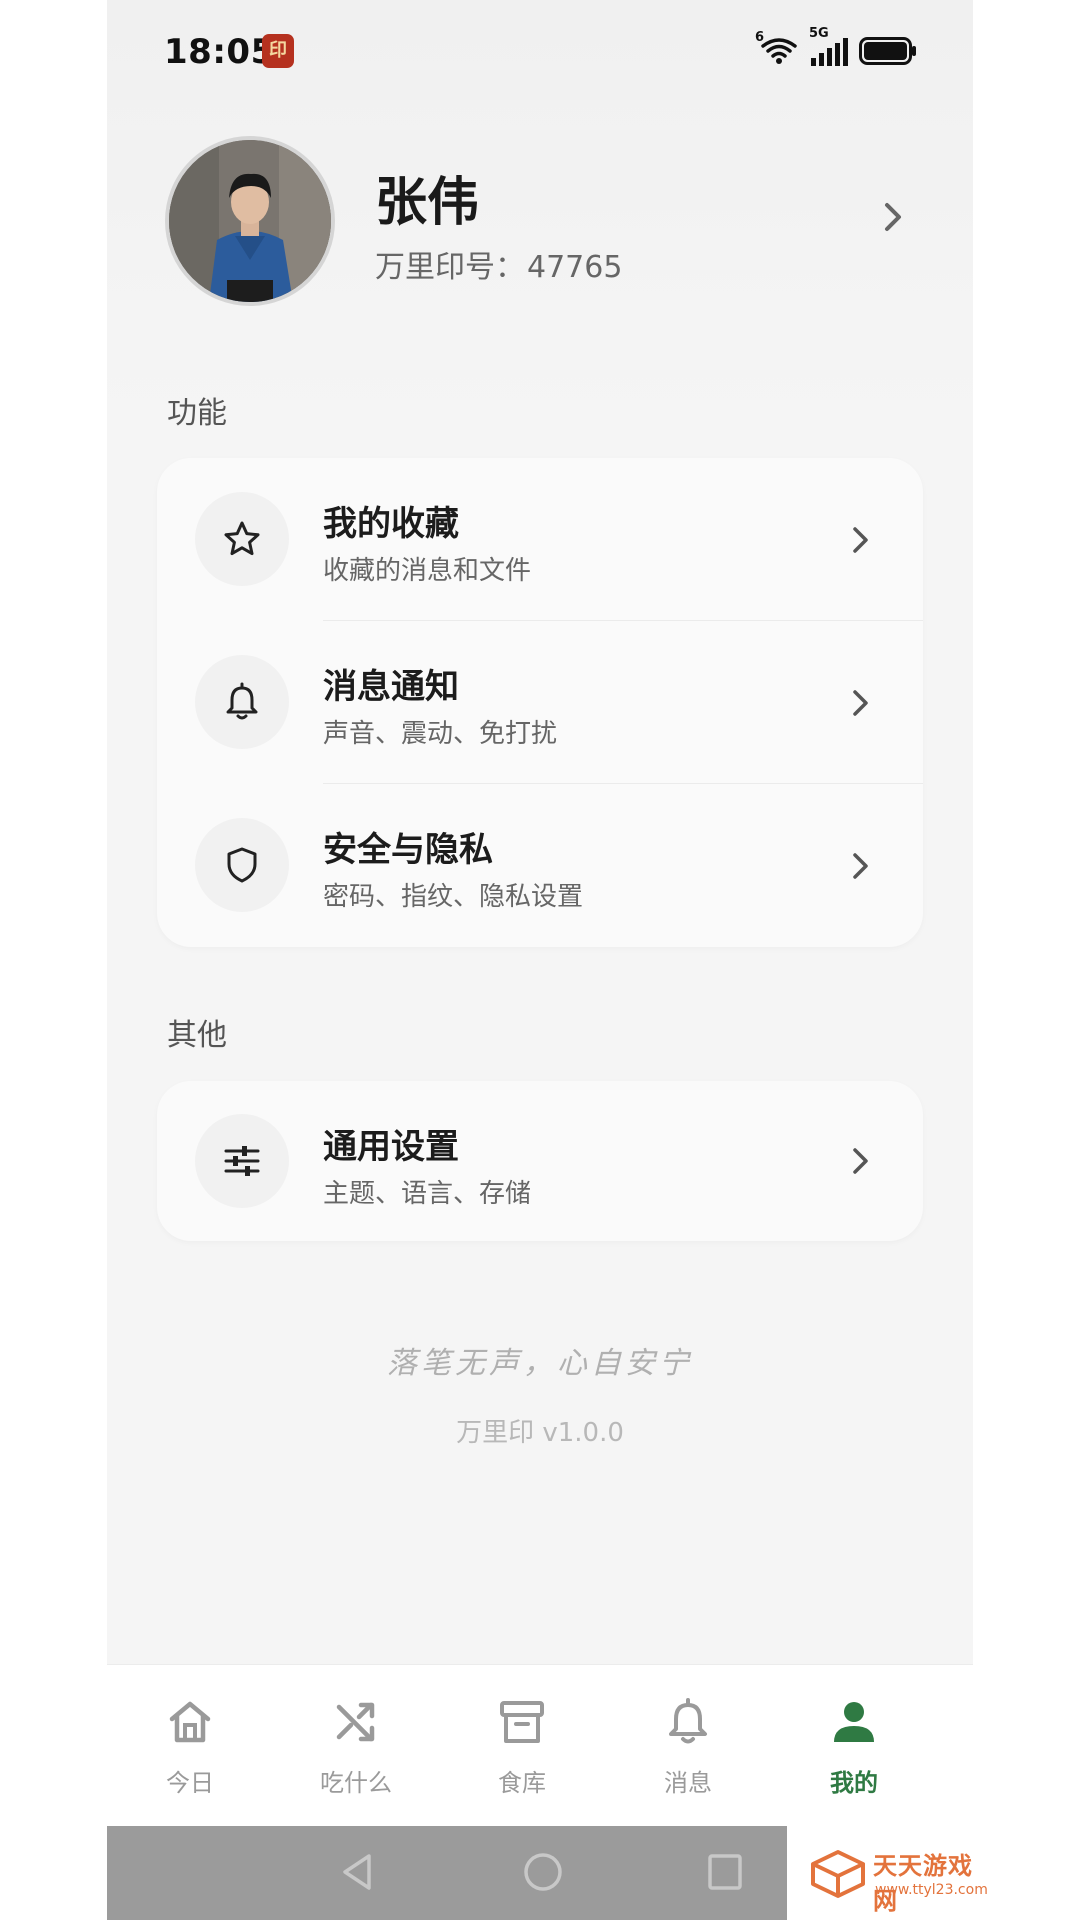 The width and height of the screenshot is (1080, 1920). I want to click on status-icons: 6 5G, so click(836, 47).